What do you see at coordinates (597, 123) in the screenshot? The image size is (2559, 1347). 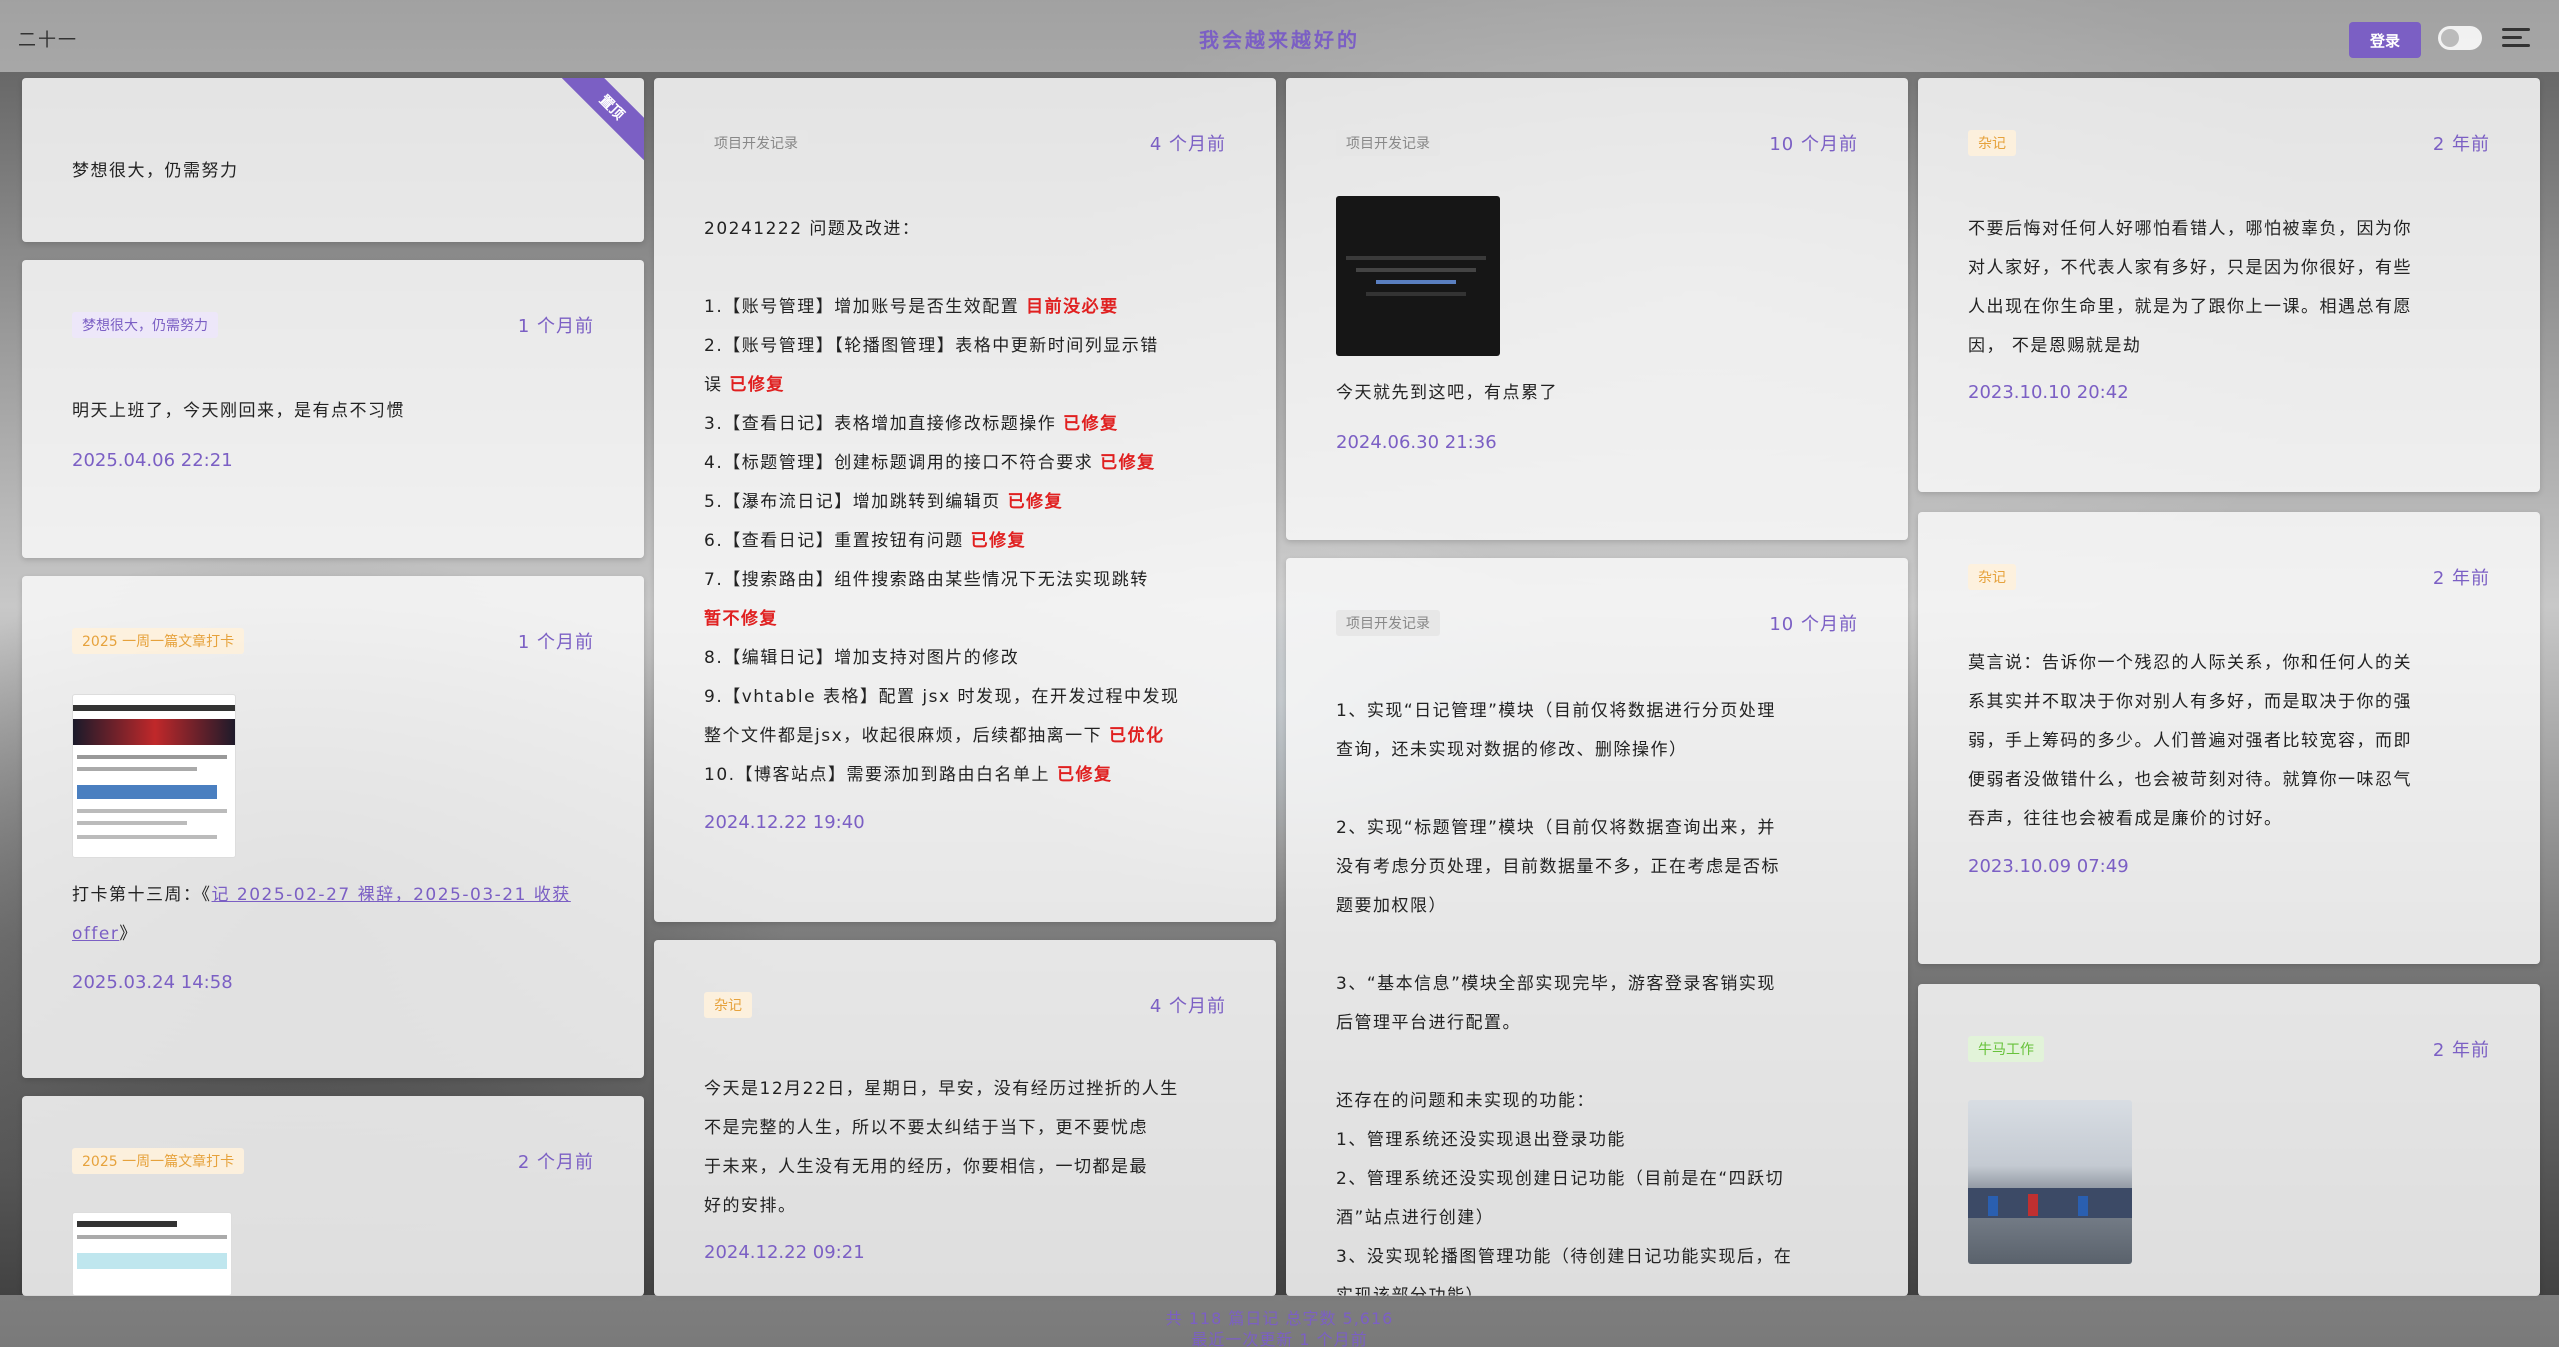 I see `pinned-ribbon: 置顶` at bounding box center [597, 123].